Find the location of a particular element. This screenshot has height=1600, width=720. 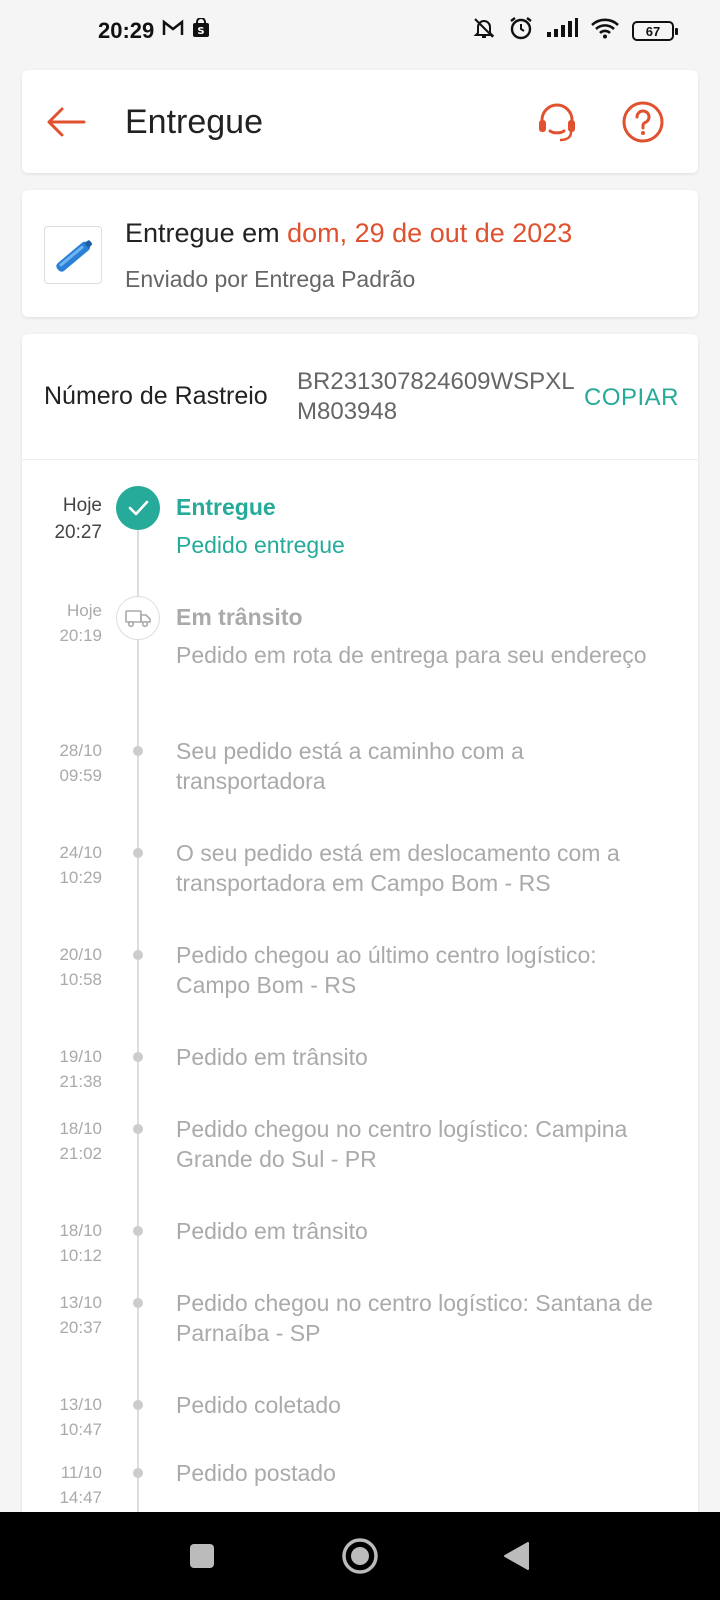

wifi-icon is located at coordinates (605, 31).